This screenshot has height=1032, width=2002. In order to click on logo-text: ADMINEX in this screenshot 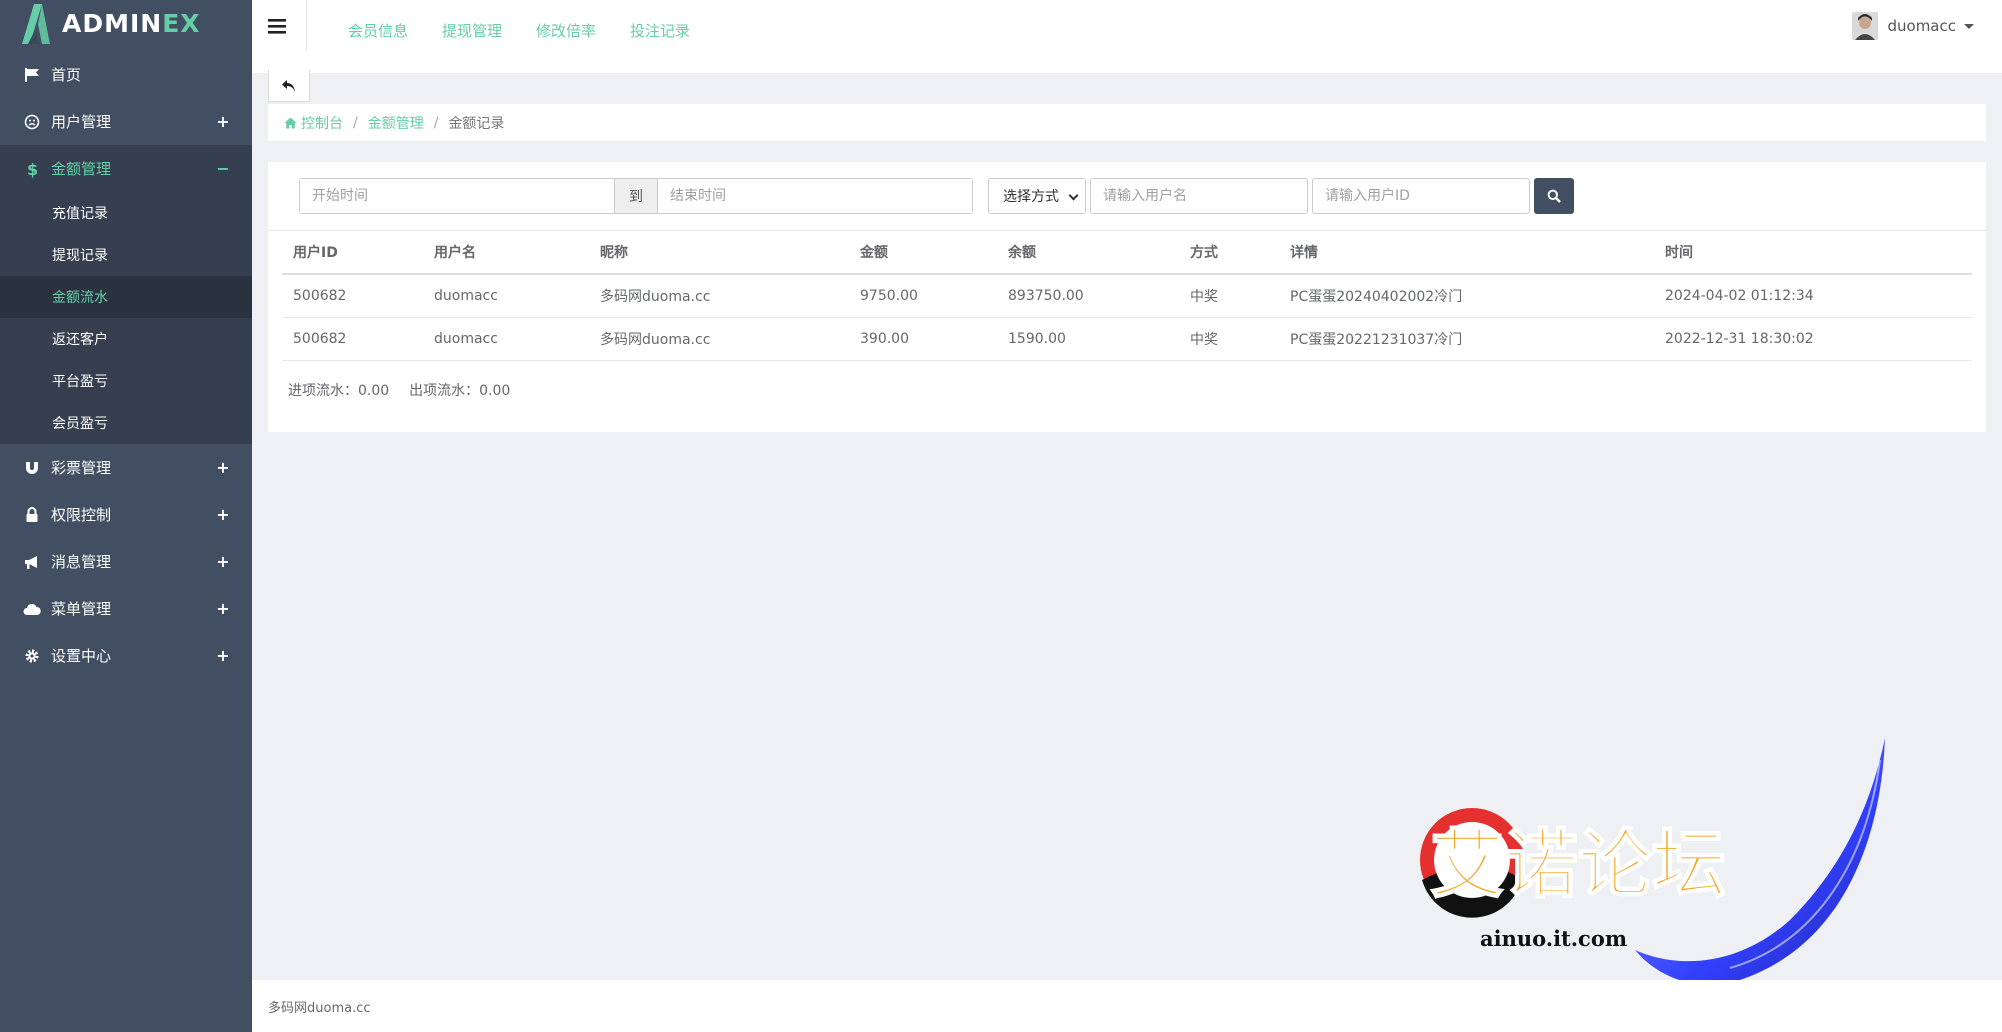, I will do `click(131, 23)`.